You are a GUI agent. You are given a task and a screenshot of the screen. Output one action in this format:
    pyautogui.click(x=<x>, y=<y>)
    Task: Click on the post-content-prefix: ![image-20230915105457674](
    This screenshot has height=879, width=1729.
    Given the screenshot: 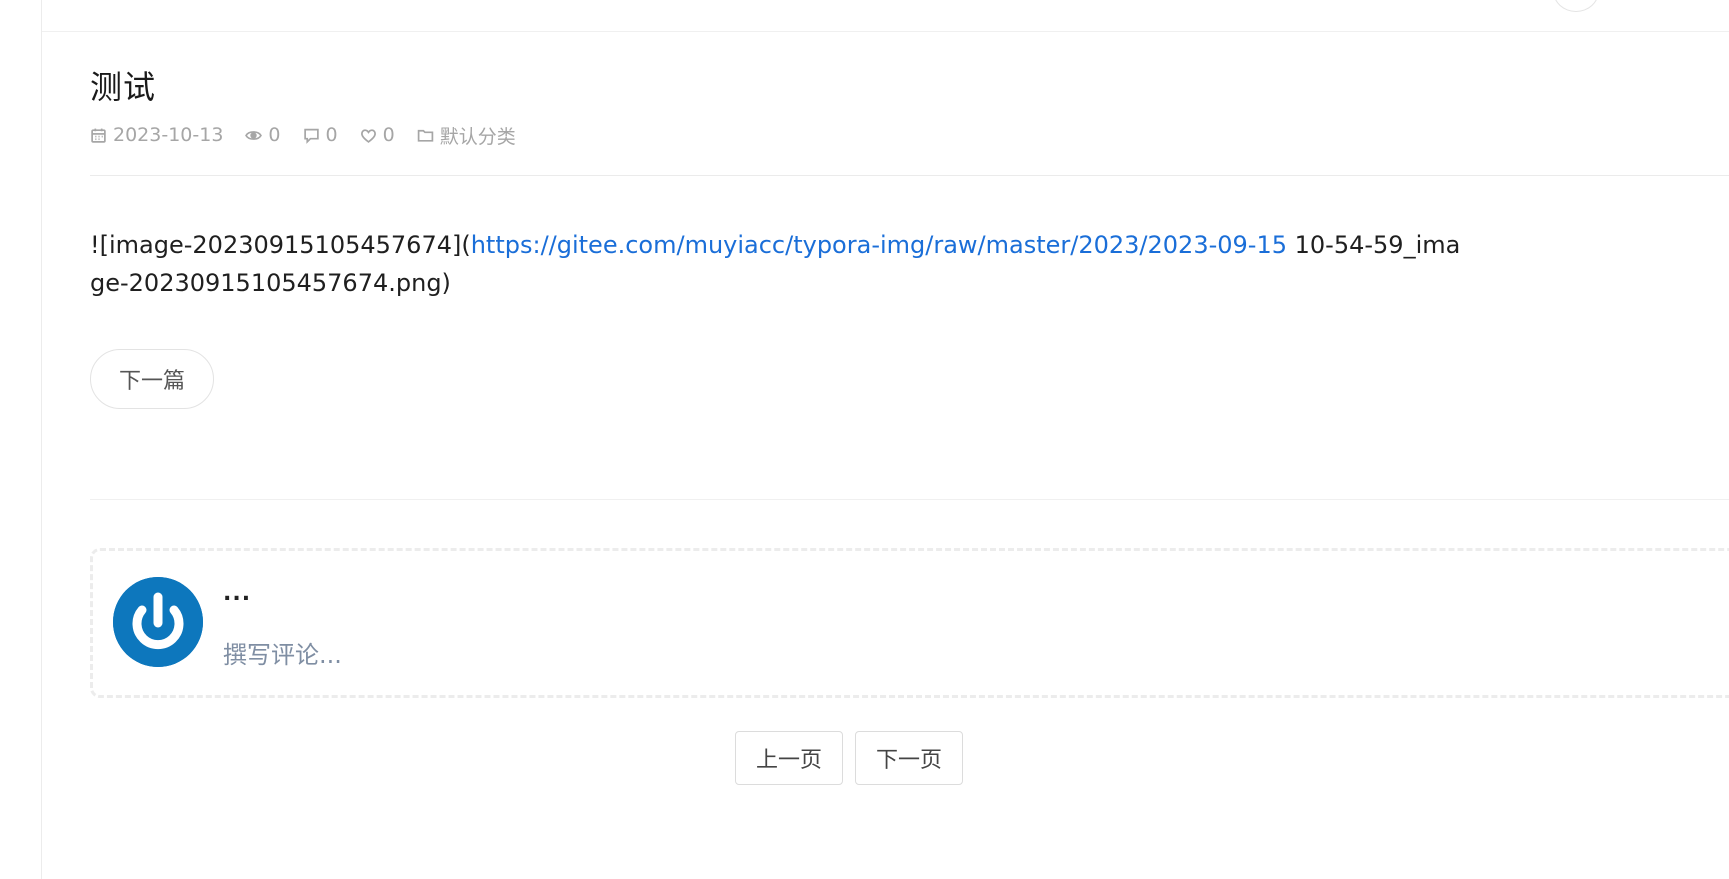 What is the action you would take?
    pyautogui.click(x=280, y=245)
    